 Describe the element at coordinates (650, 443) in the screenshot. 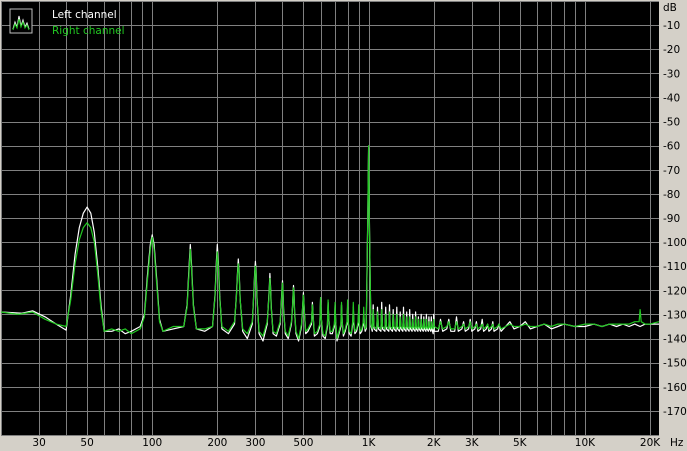

I see `x-tick-label: 20K` at that location.